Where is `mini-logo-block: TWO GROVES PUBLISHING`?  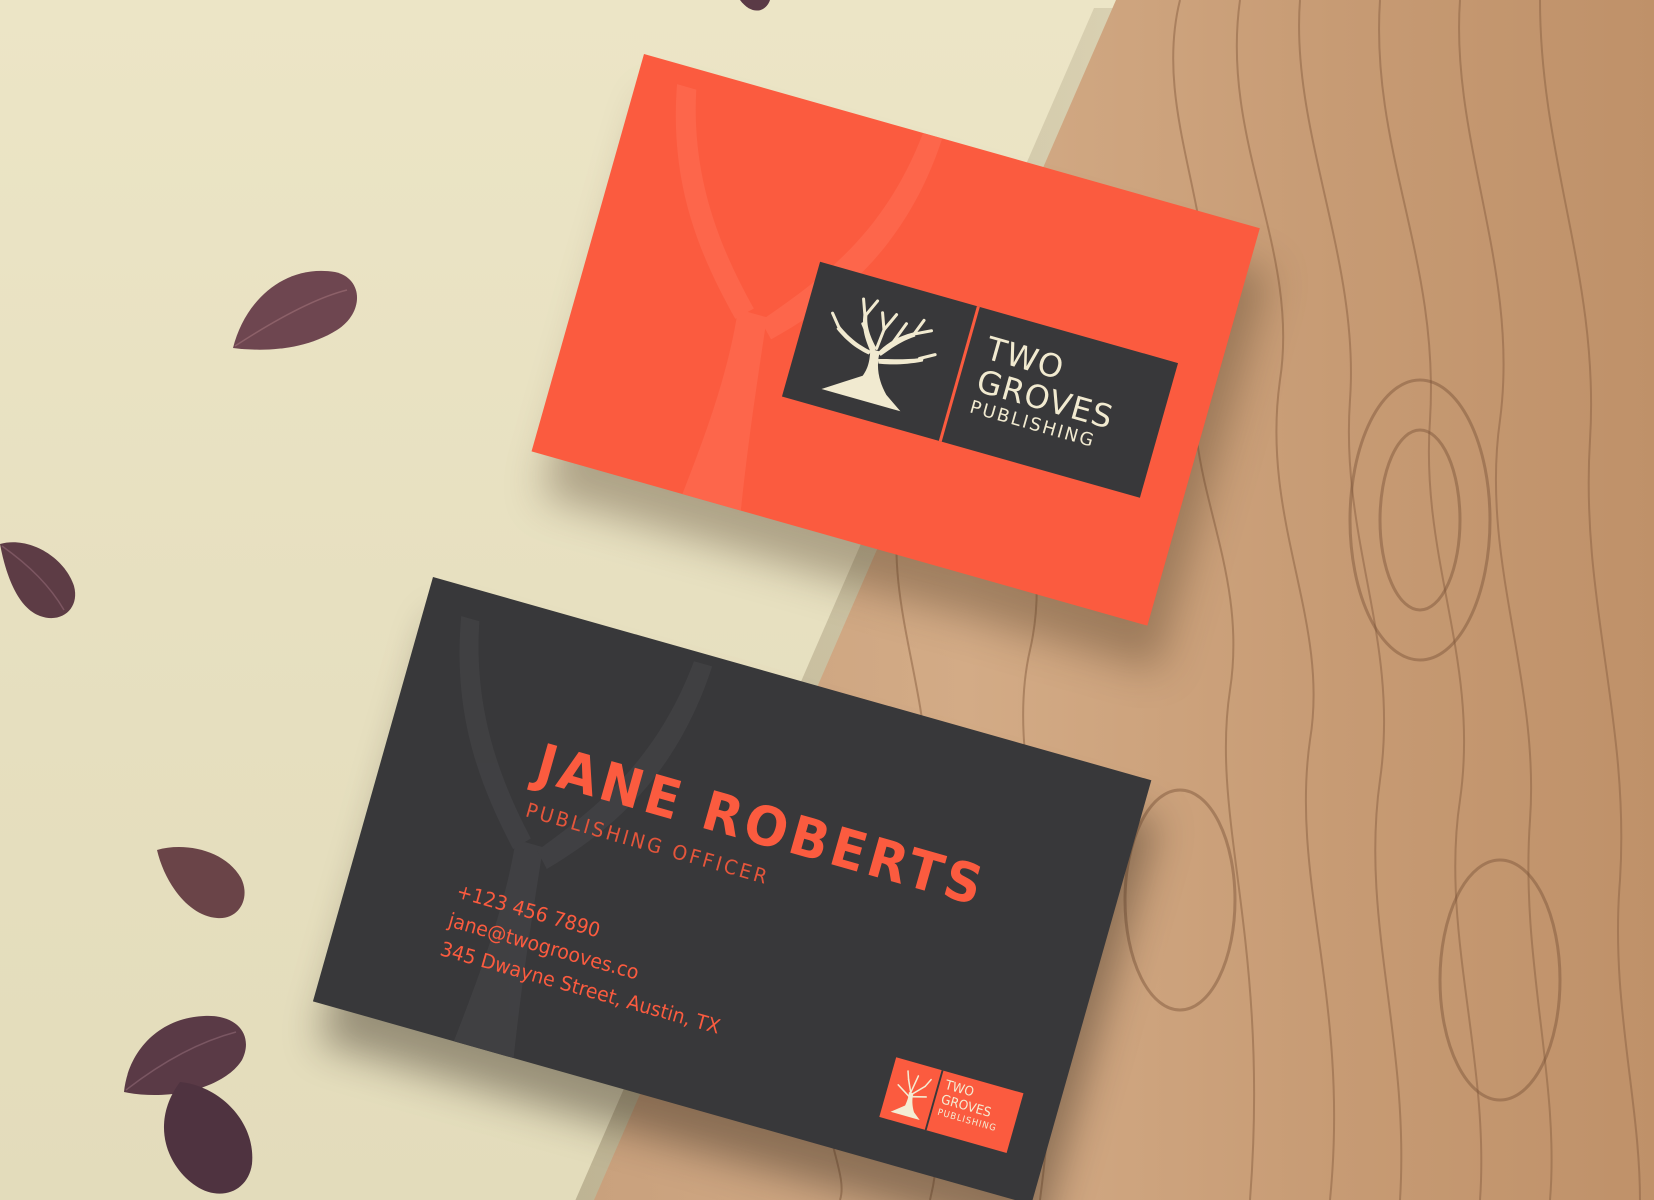 mini-logo-block: TWO GROVES PUBLISHING is located at coordinates (951, 1105).